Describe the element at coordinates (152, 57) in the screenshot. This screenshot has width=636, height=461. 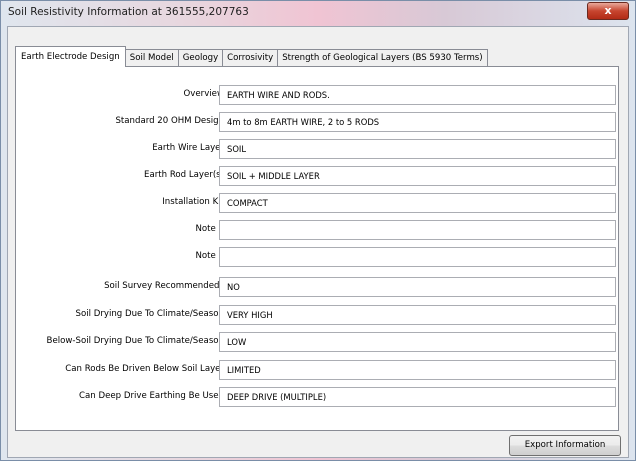
I see `tab-soil-model: Soil Model` at that location.